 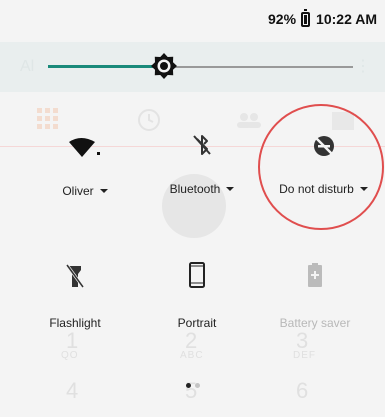 What do you see at coordinates (75, 276) in the screenshot?
I see `flashlight-off-icon` at bounding box center [75, 276].